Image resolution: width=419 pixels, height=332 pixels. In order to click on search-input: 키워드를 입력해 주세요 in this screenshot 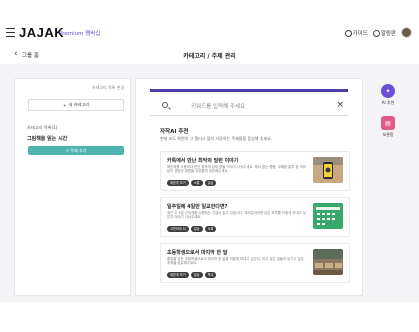, I will do `click(218, 106)`.